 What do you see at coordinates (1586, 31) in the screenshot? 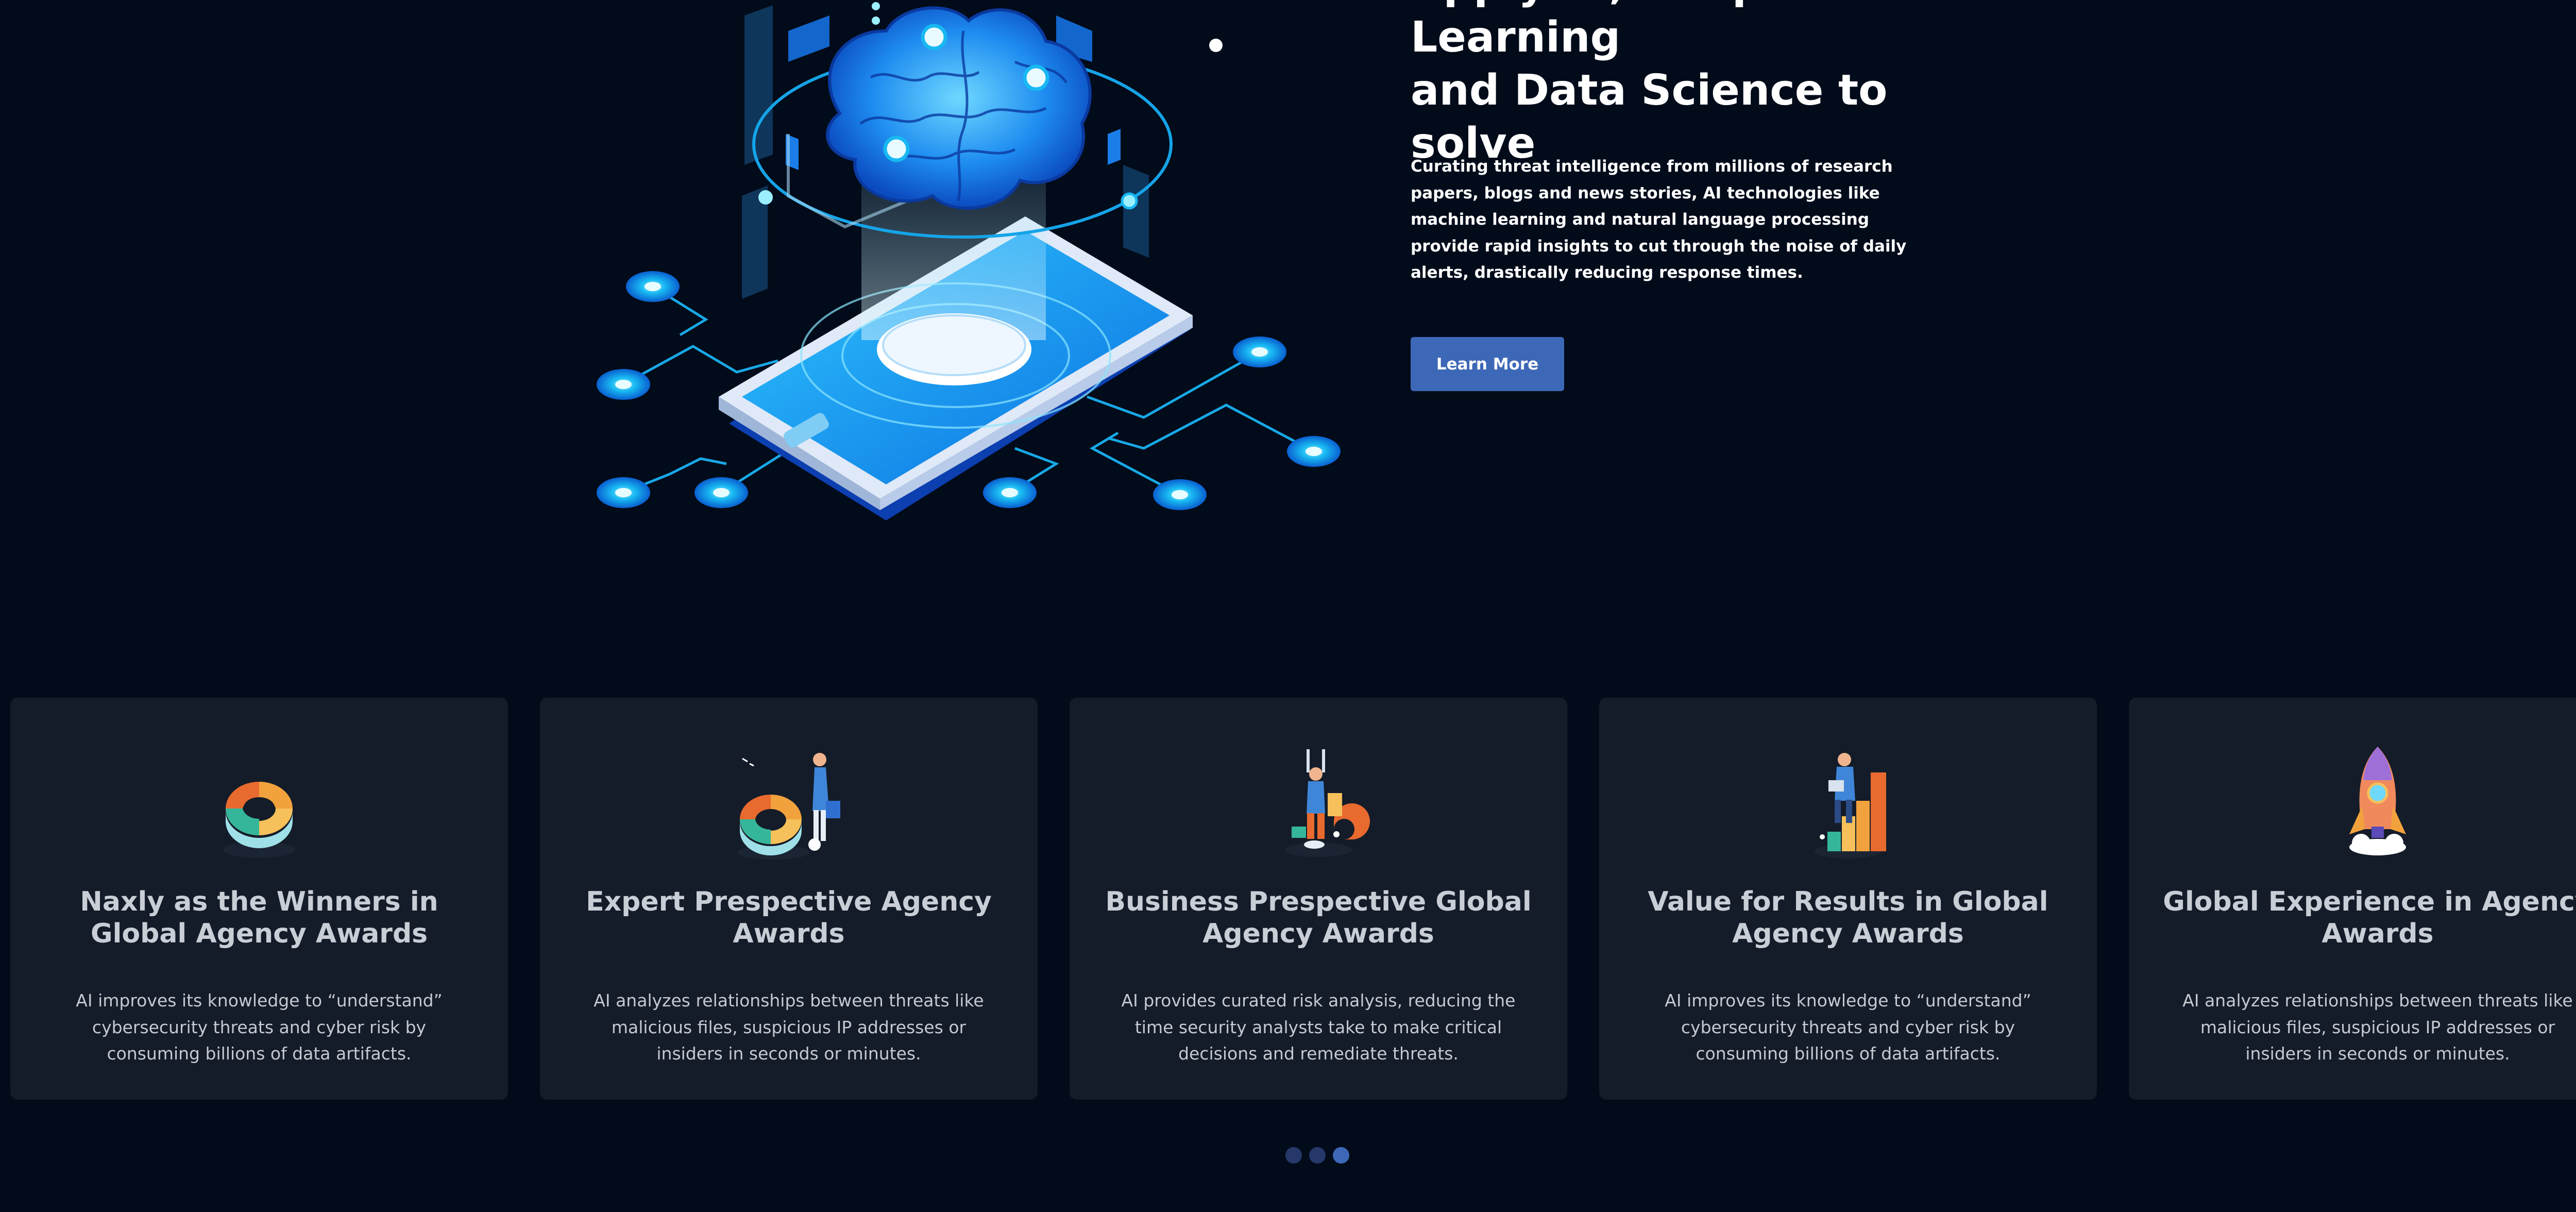
I see `hero-title-line: Apply AI, Deep Learning` at bounding box center [1586, 31].